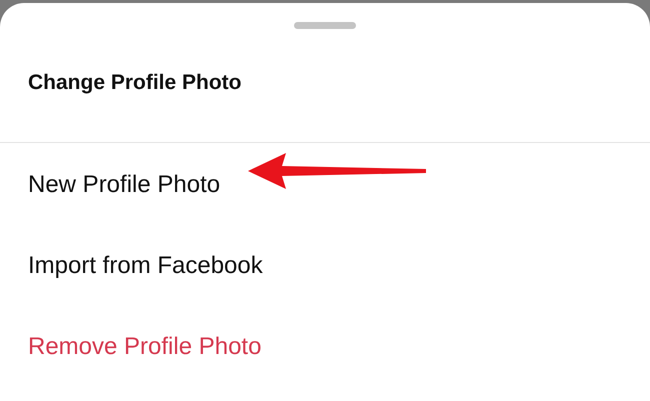 Image resolution: width=650 pixels, height=401 pixels. Describe the element at coordinates (135, 83) in the screenshot. I see `sheet-title: Change Profile Photo` at that location.